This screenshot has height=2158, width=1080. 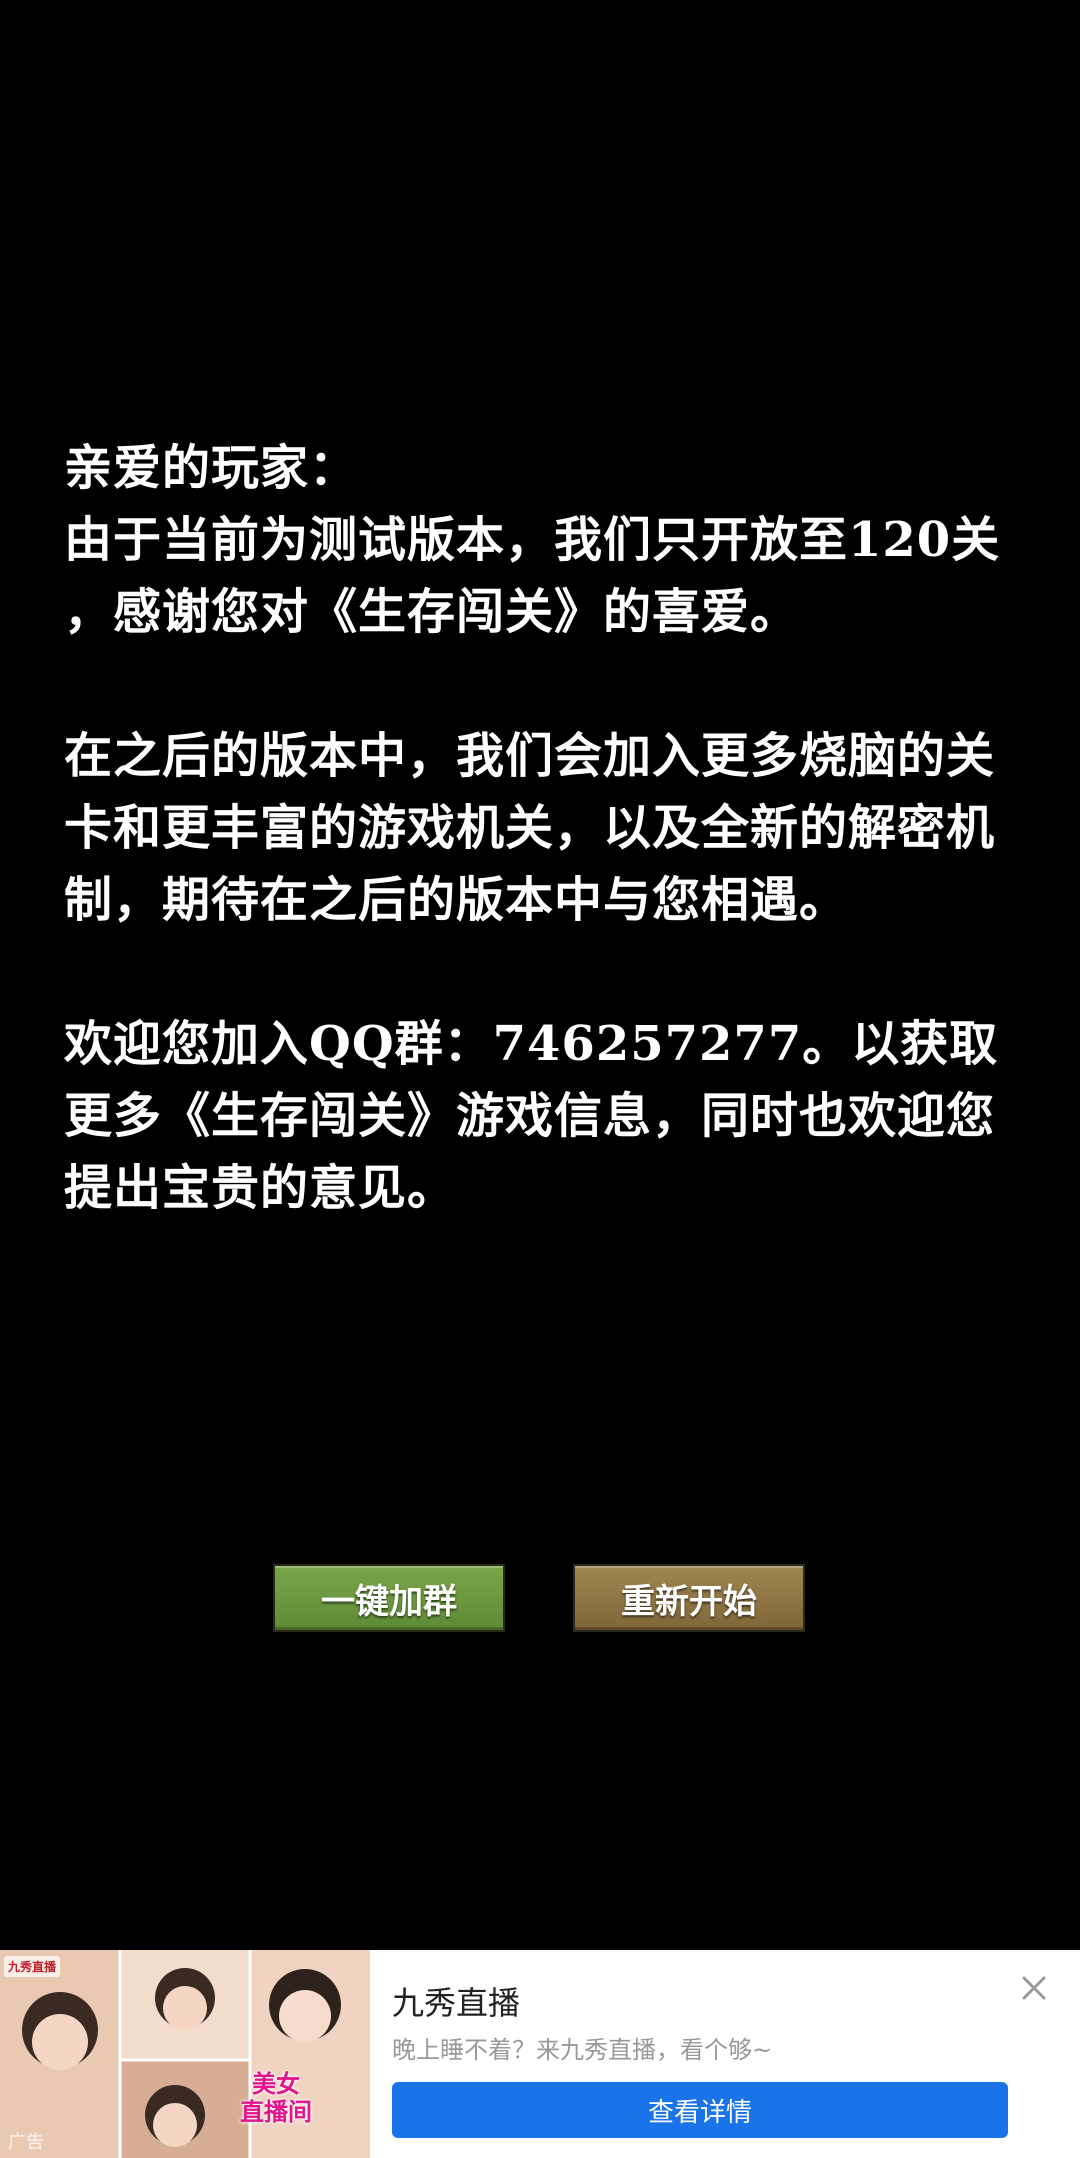 I want to click on ad-image-caption: 美女 直播间, so click(x=276, y=2098).